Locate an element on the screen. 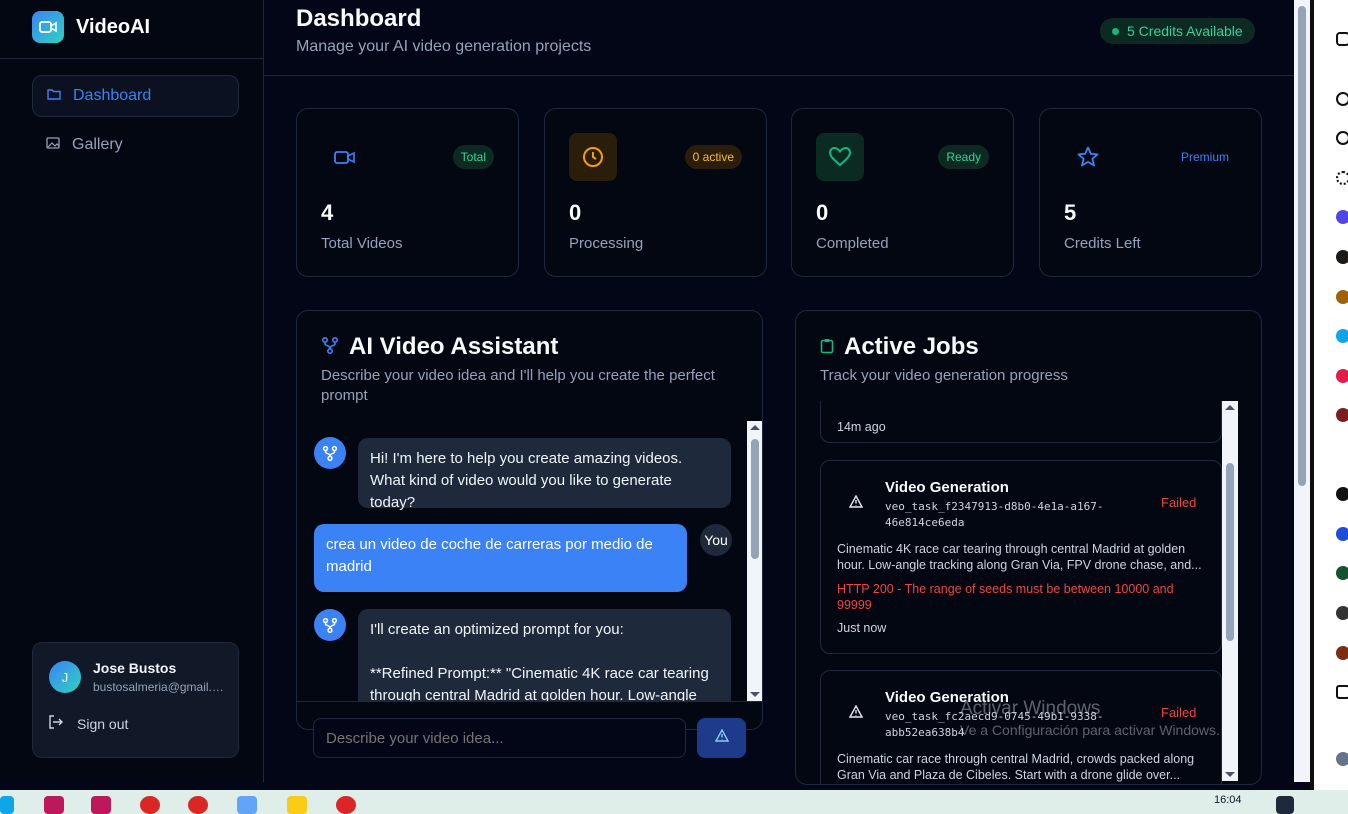 This screenshot has width=1348, height=814. chat-input is located at coordinates (499, 738).